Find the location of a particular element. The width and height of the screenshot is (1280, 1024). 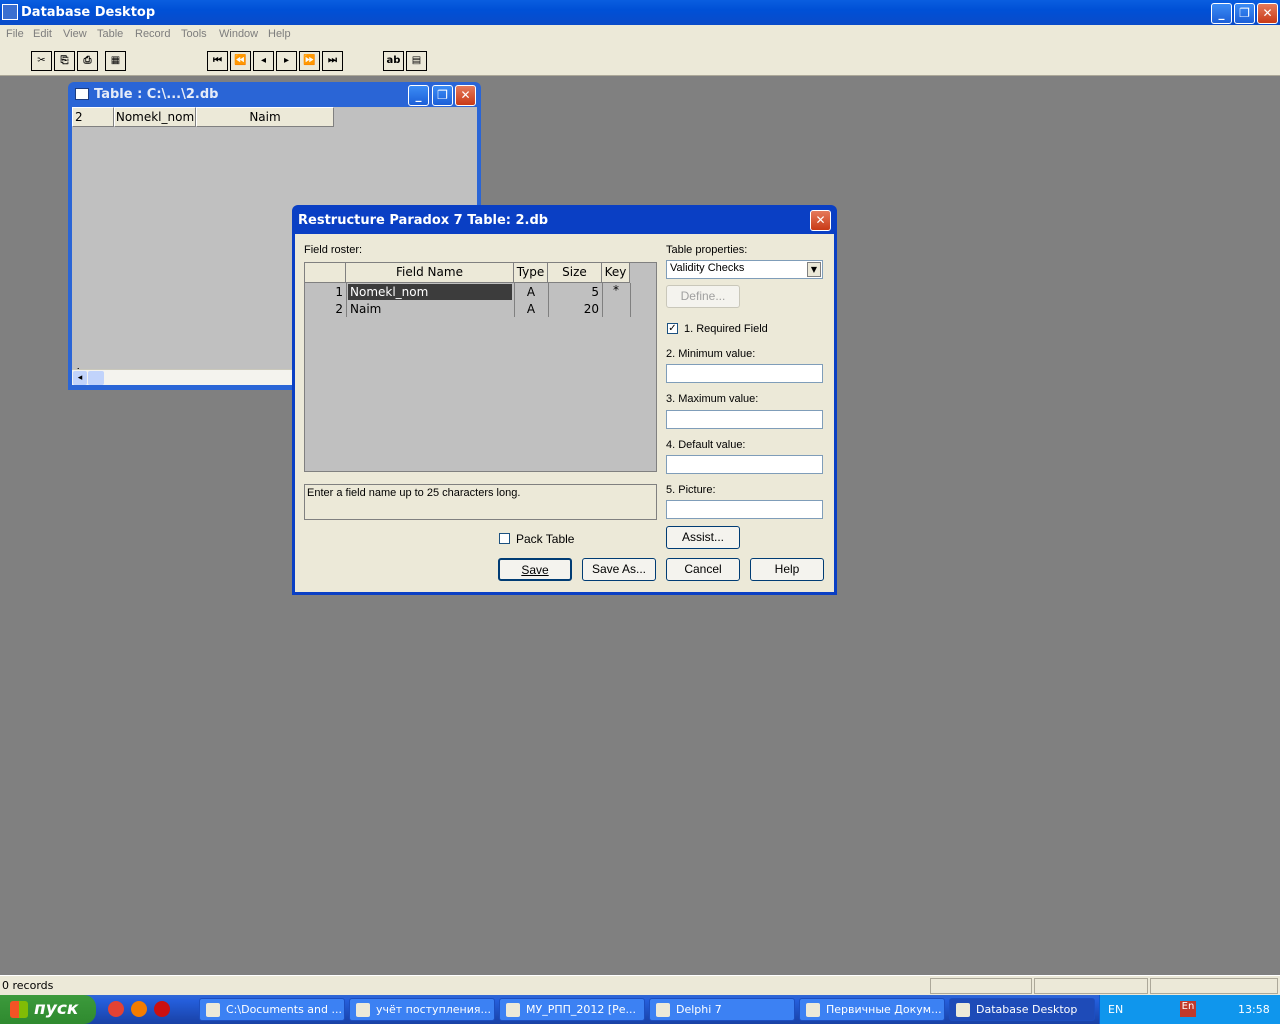

task-database-desktop: Database Desktop is located at coordinates (1022, 1009).